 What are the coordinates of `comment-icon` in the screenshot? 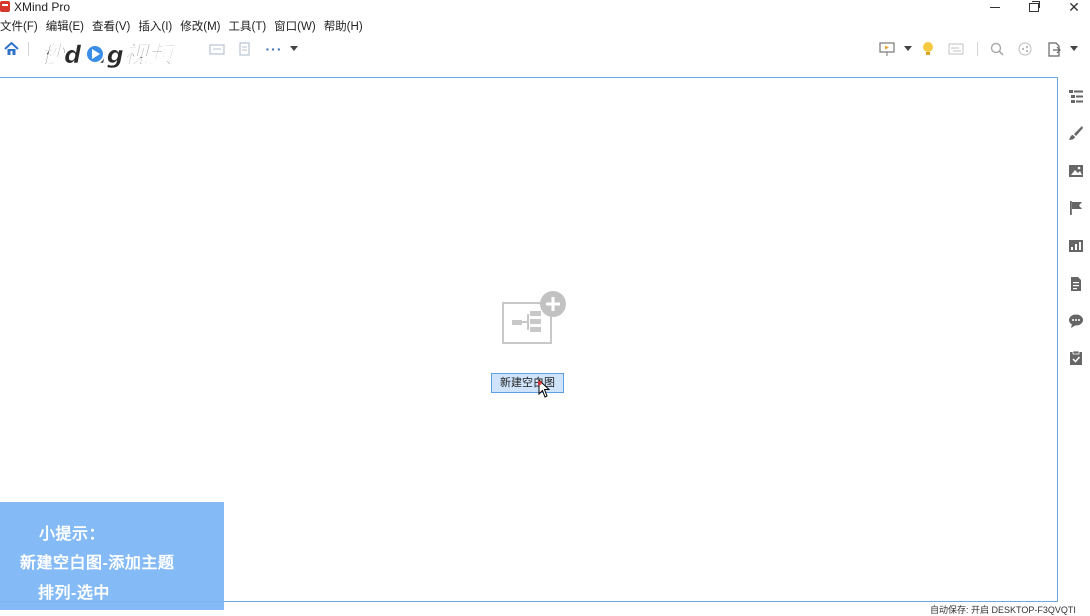 It's located at (1076, 321).